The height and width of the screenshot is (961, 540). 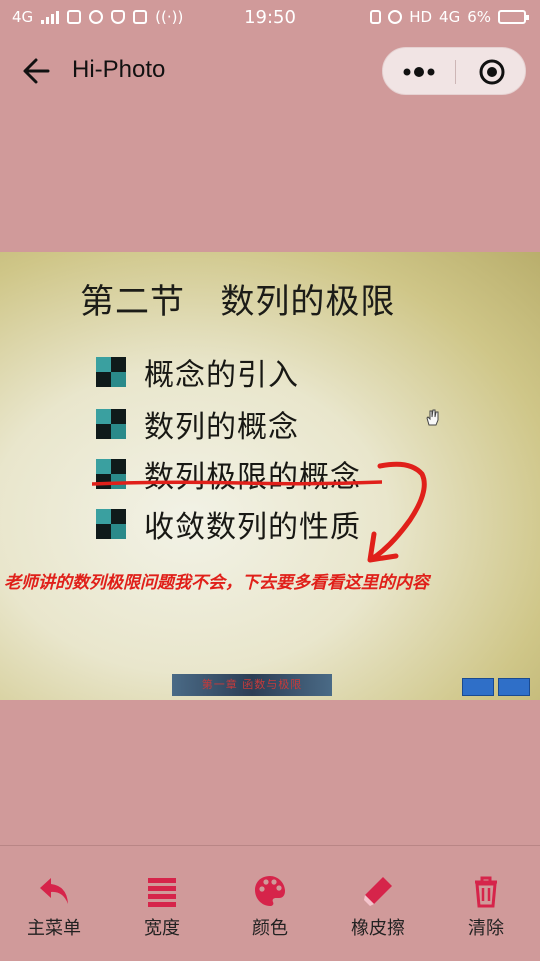 I want to click on color-label: 颜色, so click(x=270, y=928).